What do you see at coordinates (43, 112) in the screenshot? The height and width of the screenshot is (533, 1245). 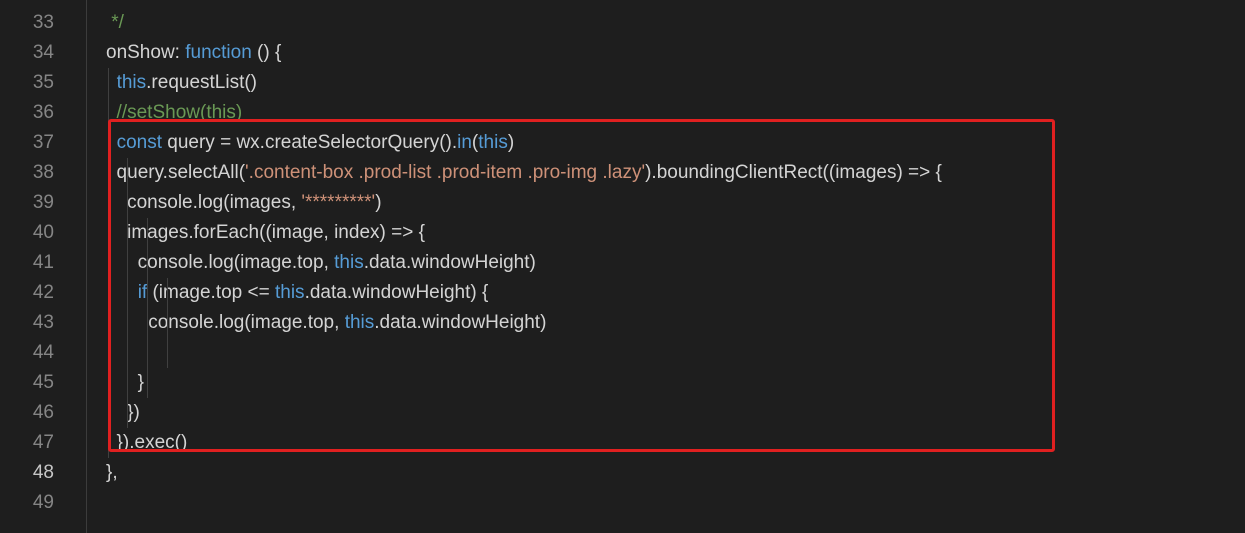 I see `line-number: 36` at bounding box center [43, 112].